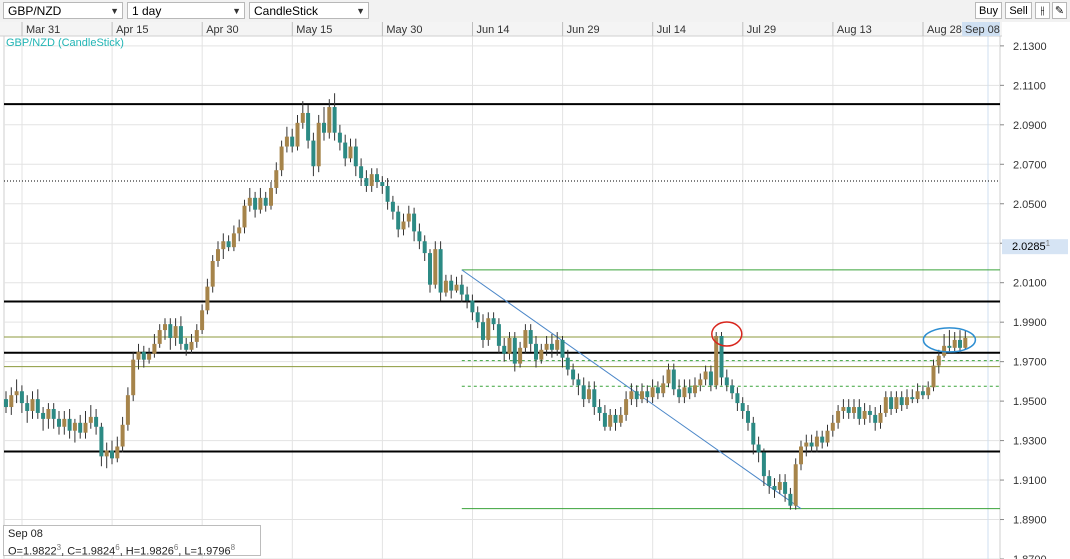 The image size is (1070, 559). What do you see at coordinates (233, 547) in the screenshot?
I see `low-sup: 8` at bounding box center [233, 547].